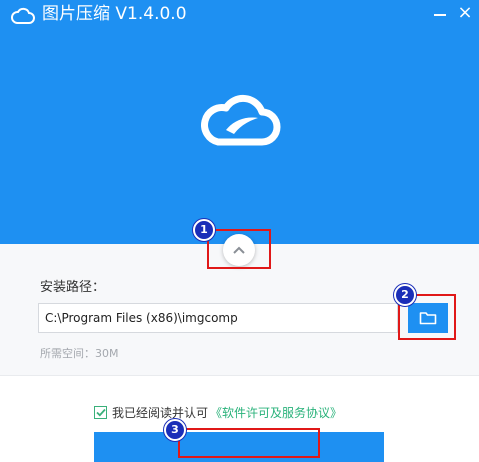  What do you see at coordinates (79, 353) in the screenshot?
I see `required-space-label: 所需空间：30M` at bounding box center [79, 353].